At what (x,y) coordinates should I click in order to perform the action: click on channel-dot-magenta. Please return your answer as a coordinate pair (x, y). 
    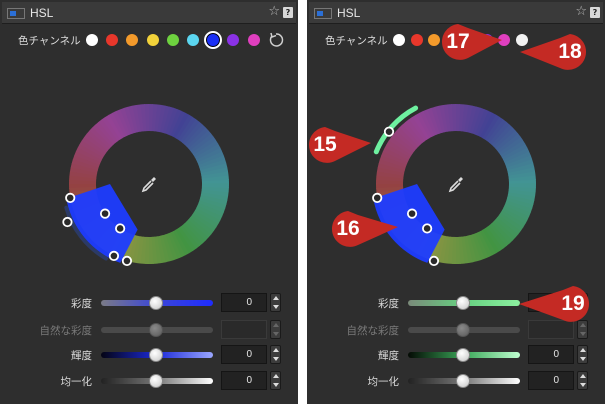
    Looking at the image, I should click on (253, 40).